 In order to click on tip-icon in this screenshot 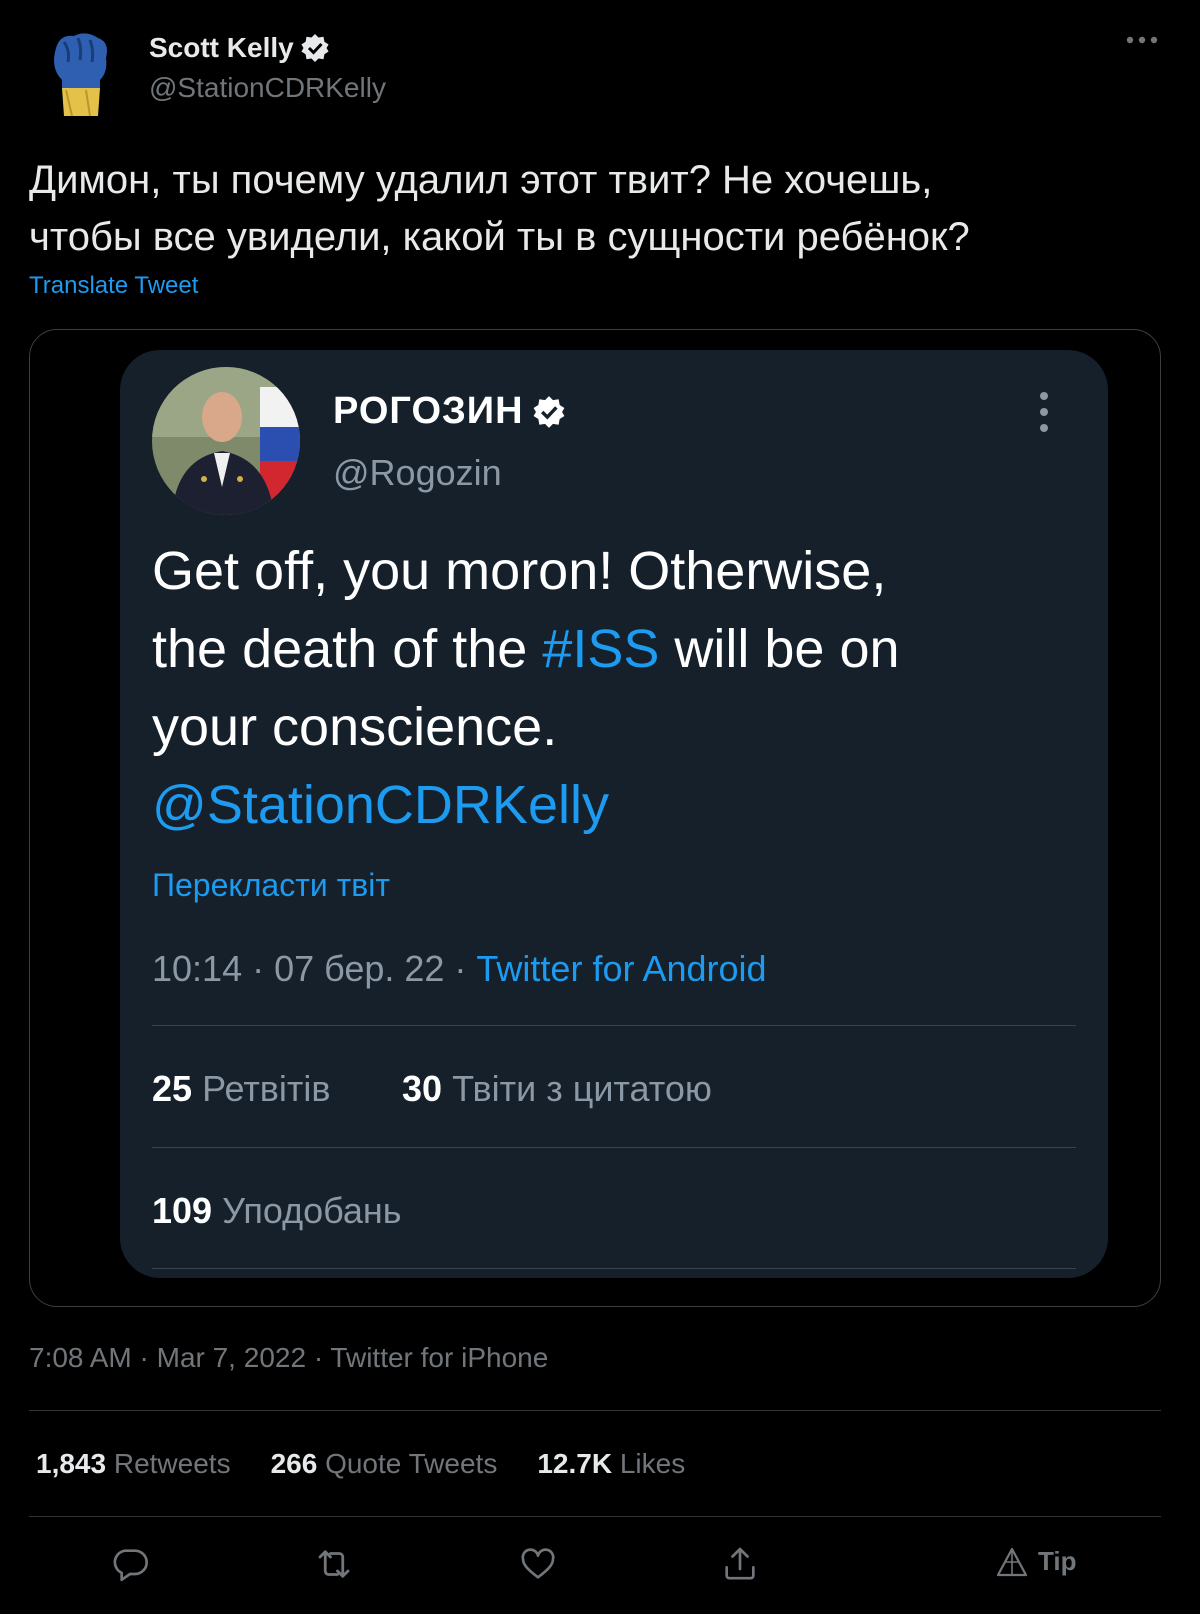, I will do `click(1012, 1562)`.